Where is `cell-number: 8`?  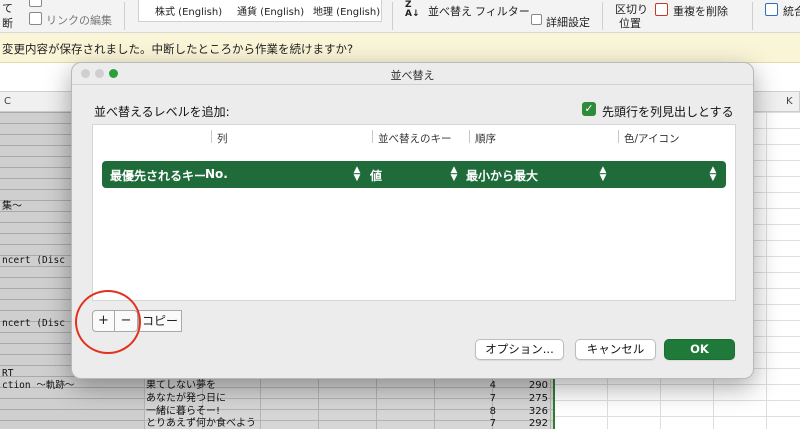 cell-number: 8 is located at coordinates (476, 411).